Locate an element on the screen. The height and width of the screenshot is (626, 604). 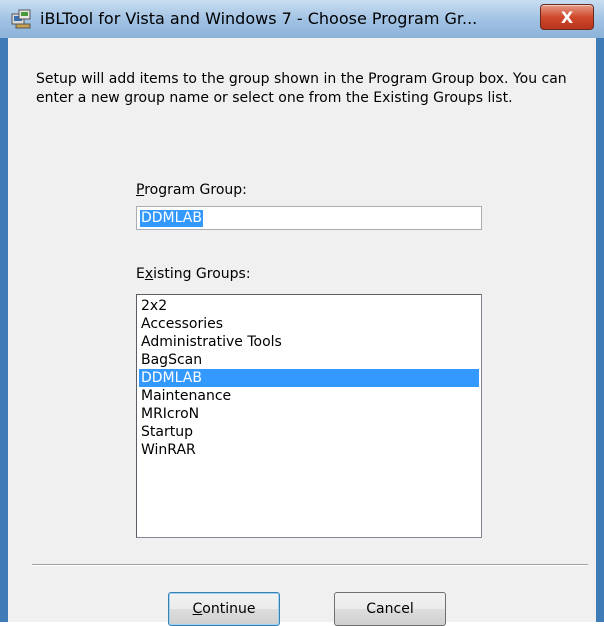
list-item: Administrative Tools is located at coordinates (309, 342).